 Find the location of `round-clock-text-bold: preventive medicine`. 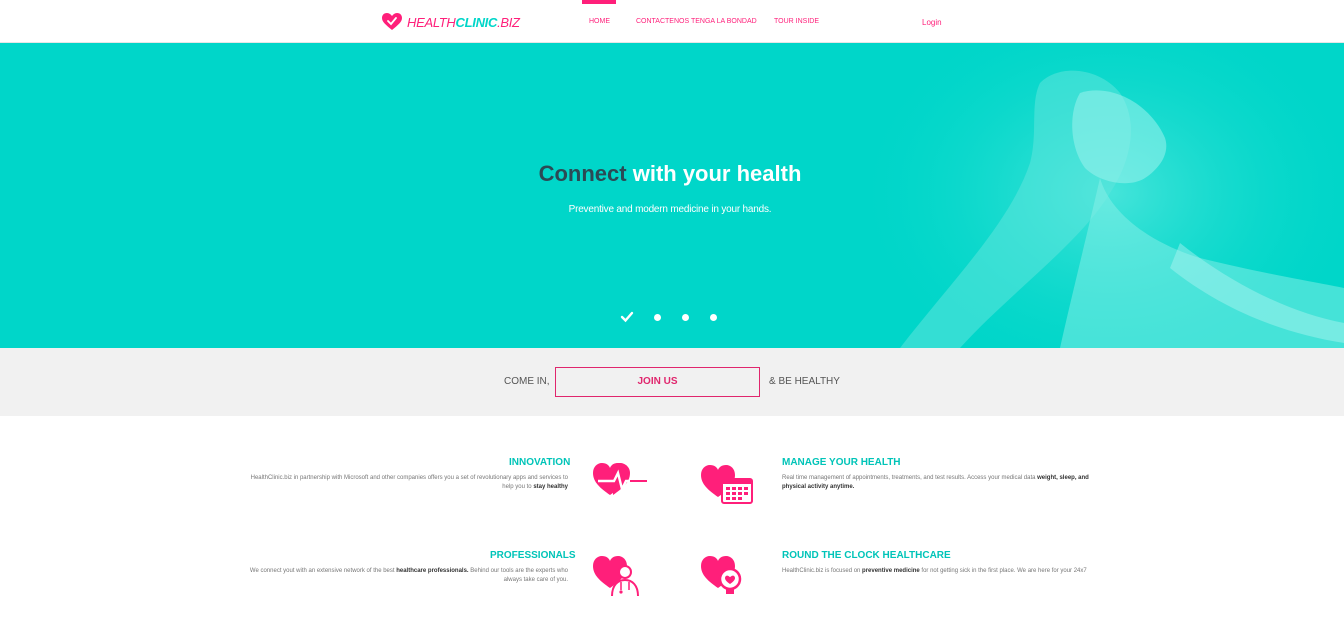

round-clock-text-bold: preventive medicine is located at coordinates (891, 571).